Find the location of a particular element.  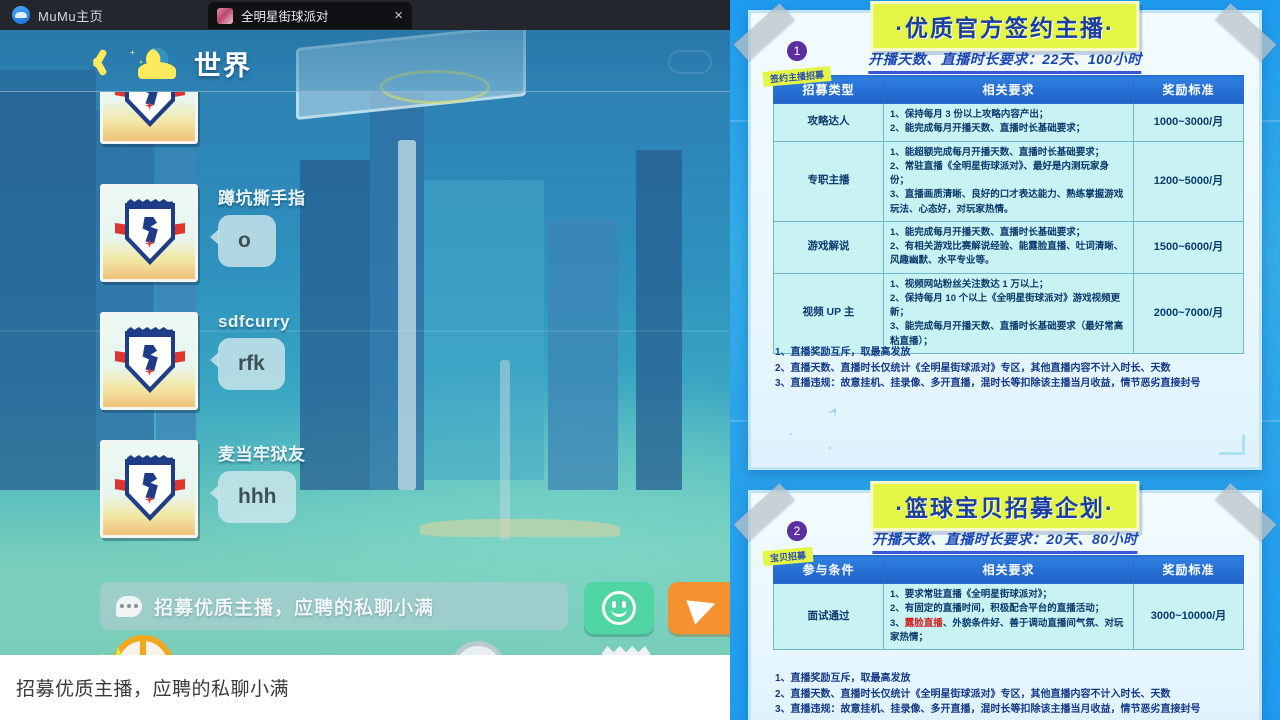

game-header: 世界 is located at coordinates (365, 61).